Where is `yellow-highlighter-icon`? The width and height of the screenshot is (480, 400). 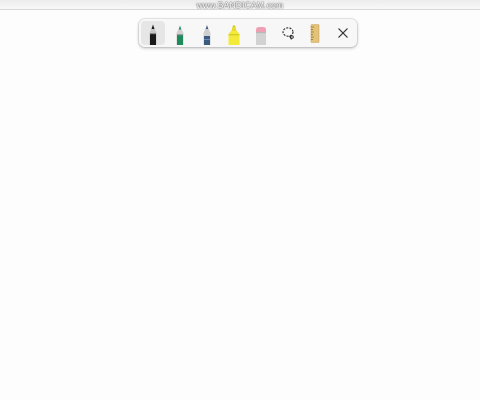 yellow-highlighter-icon is located at coordinates (234, 35).